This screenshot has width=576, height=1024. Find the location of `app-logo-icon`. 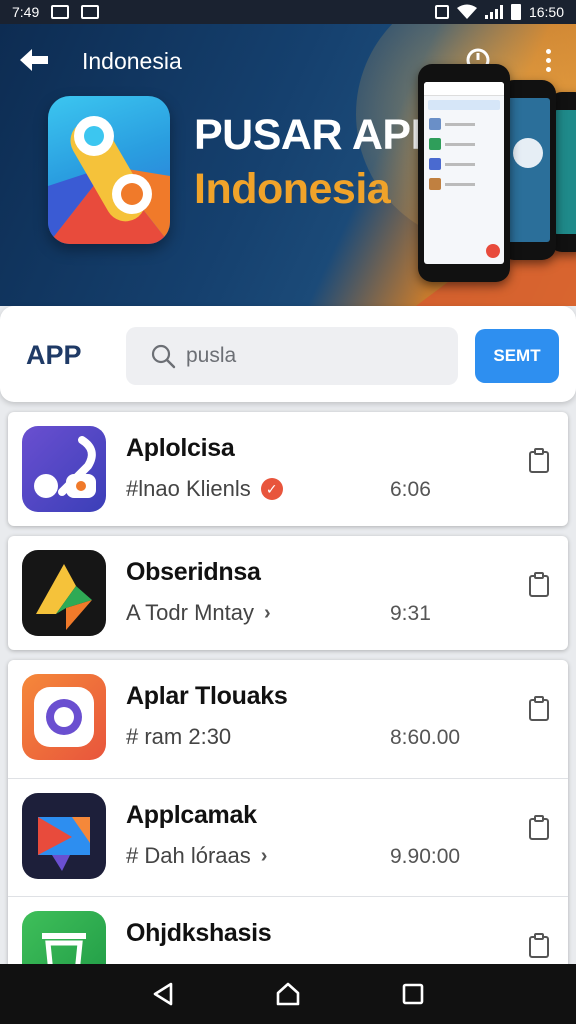

app-logo-icon is located at coordinates (109, 180).